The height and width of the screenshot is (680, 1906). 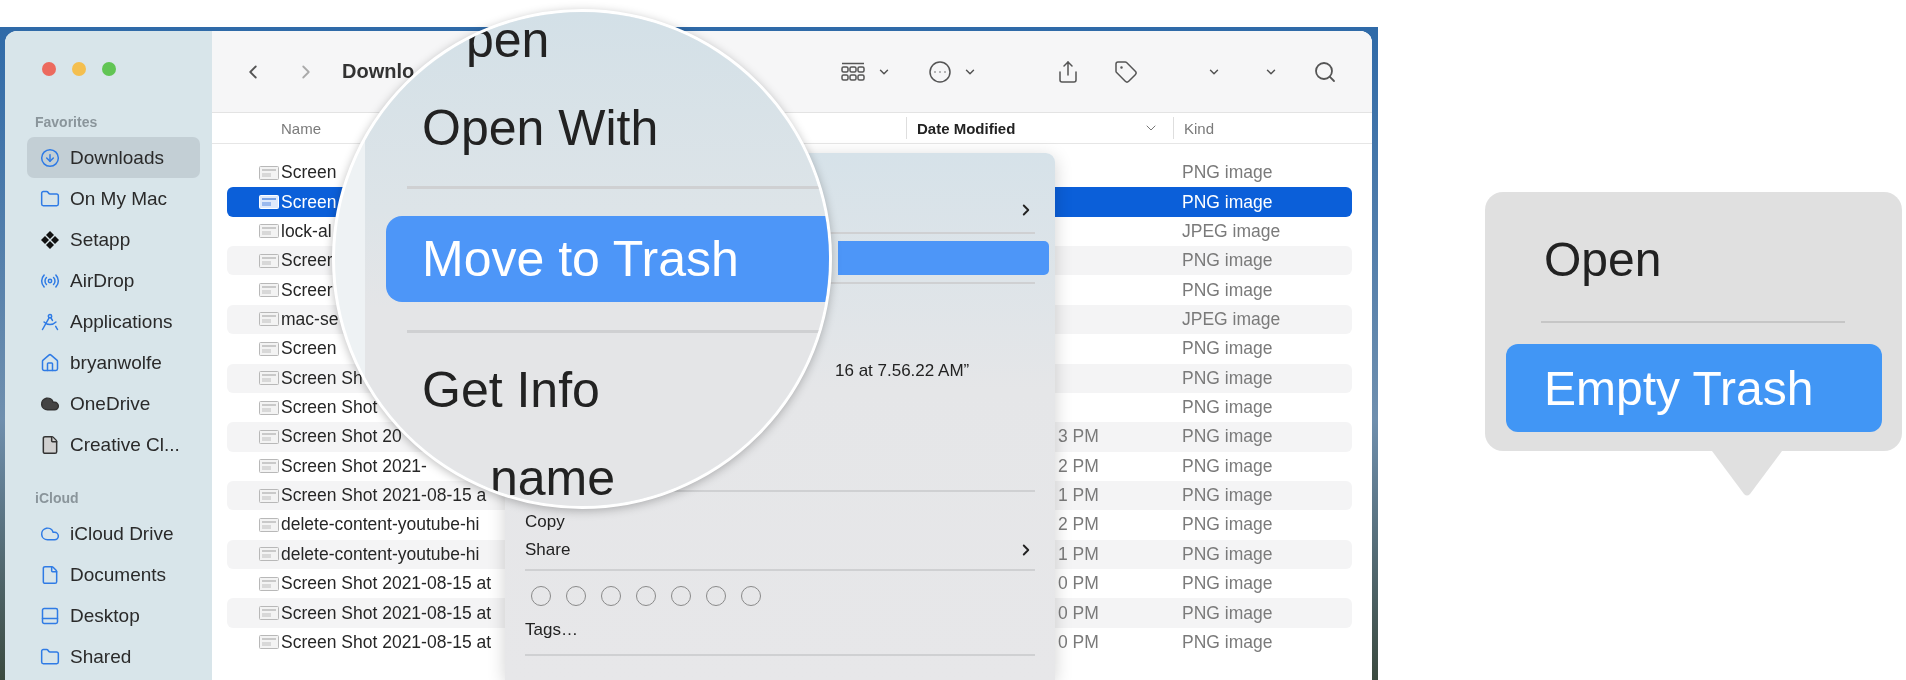 What do you see at coordinates (110, 403) in the screenshot?
I see `sidebar-label: OneDrive` at bounding box center [110, 403].